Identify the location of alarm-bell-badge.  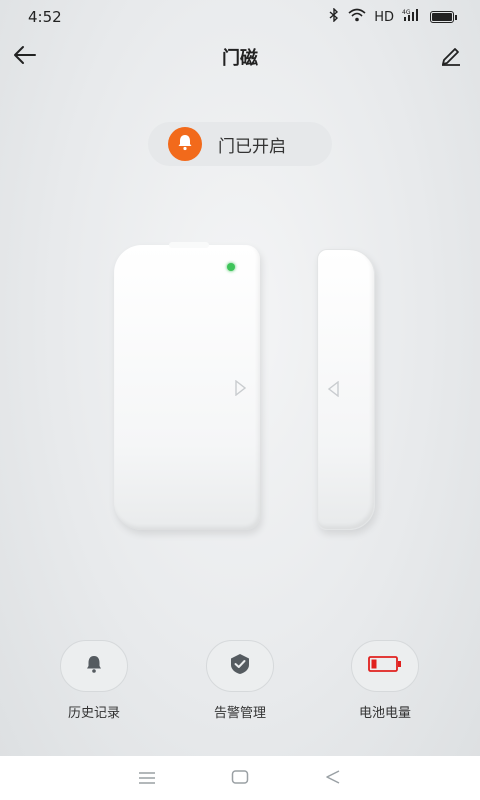
(185, 144).